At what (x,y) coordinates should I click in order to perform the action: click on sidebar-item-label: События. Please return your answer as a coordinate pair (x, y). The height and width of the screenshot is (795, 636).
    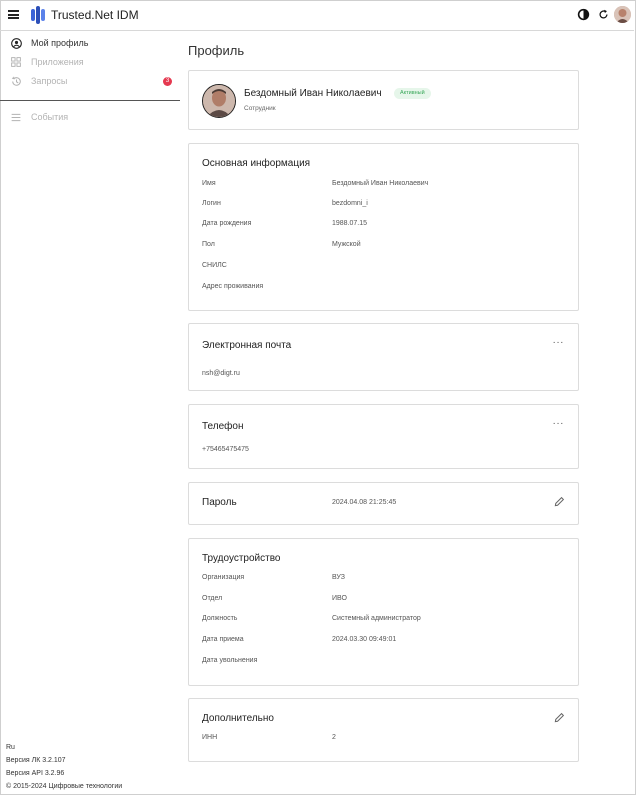
    Looking at the image, I should click on (50, 117).